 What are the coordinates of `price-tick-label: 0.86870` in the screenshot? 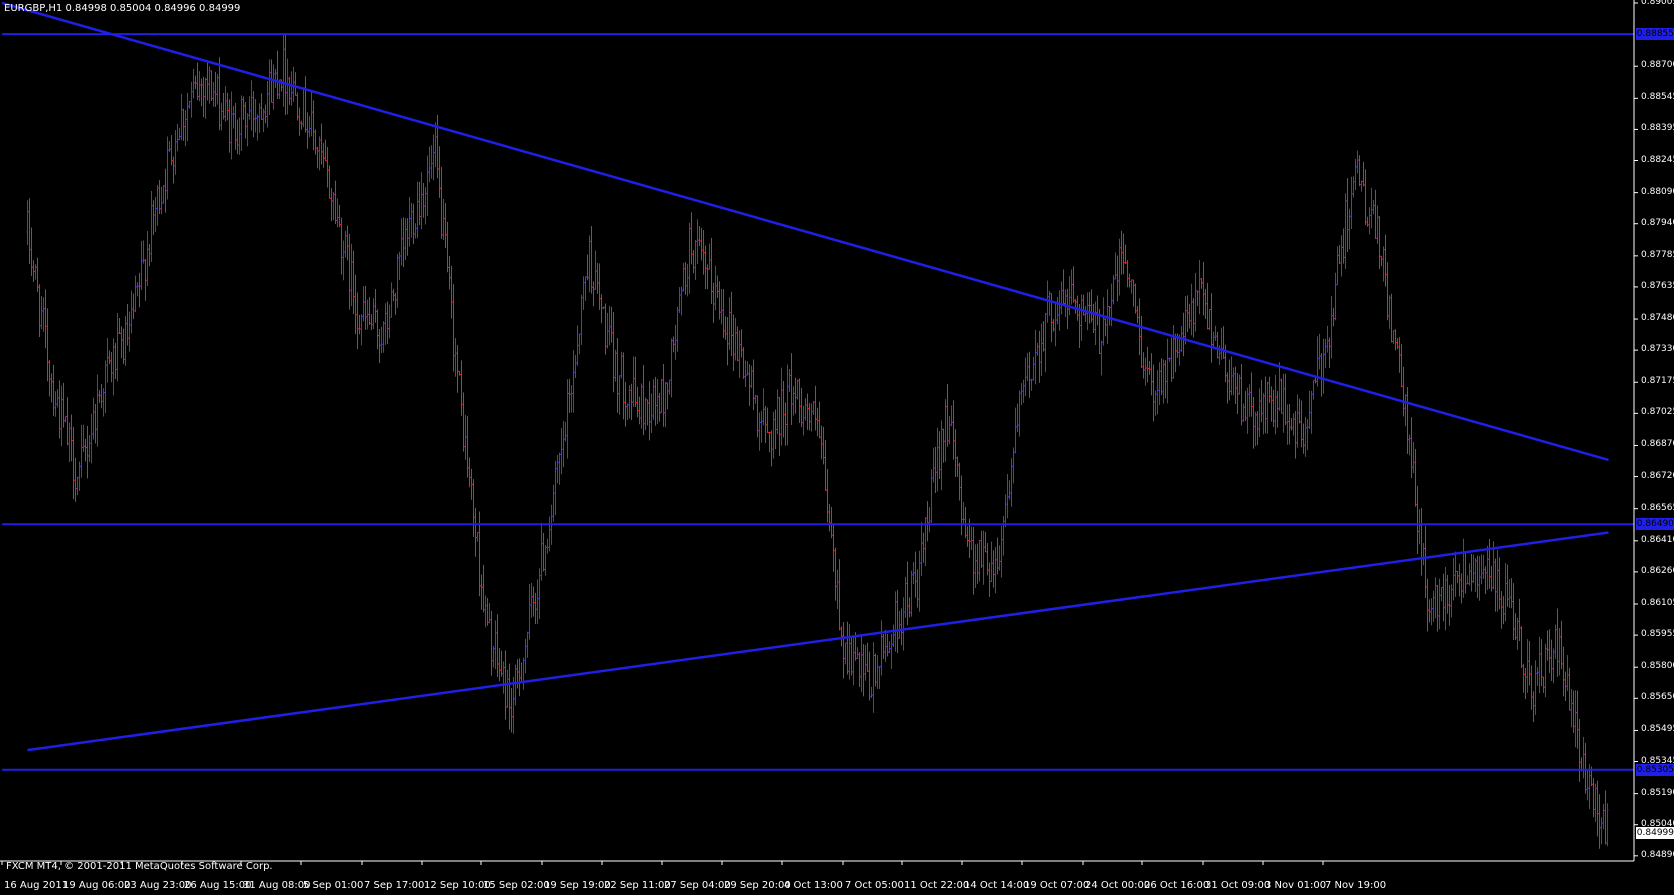 It's located at (1657, 444).